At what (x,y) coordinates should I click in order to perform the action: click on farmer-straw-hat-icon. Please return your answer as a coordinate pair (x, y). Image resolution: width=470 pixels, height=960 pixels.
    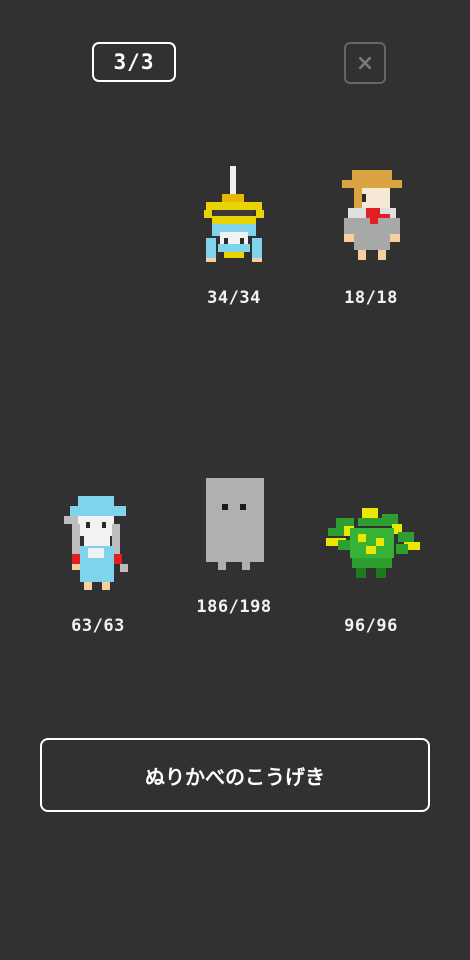
    Looking at the image, I should click on (372, 215).